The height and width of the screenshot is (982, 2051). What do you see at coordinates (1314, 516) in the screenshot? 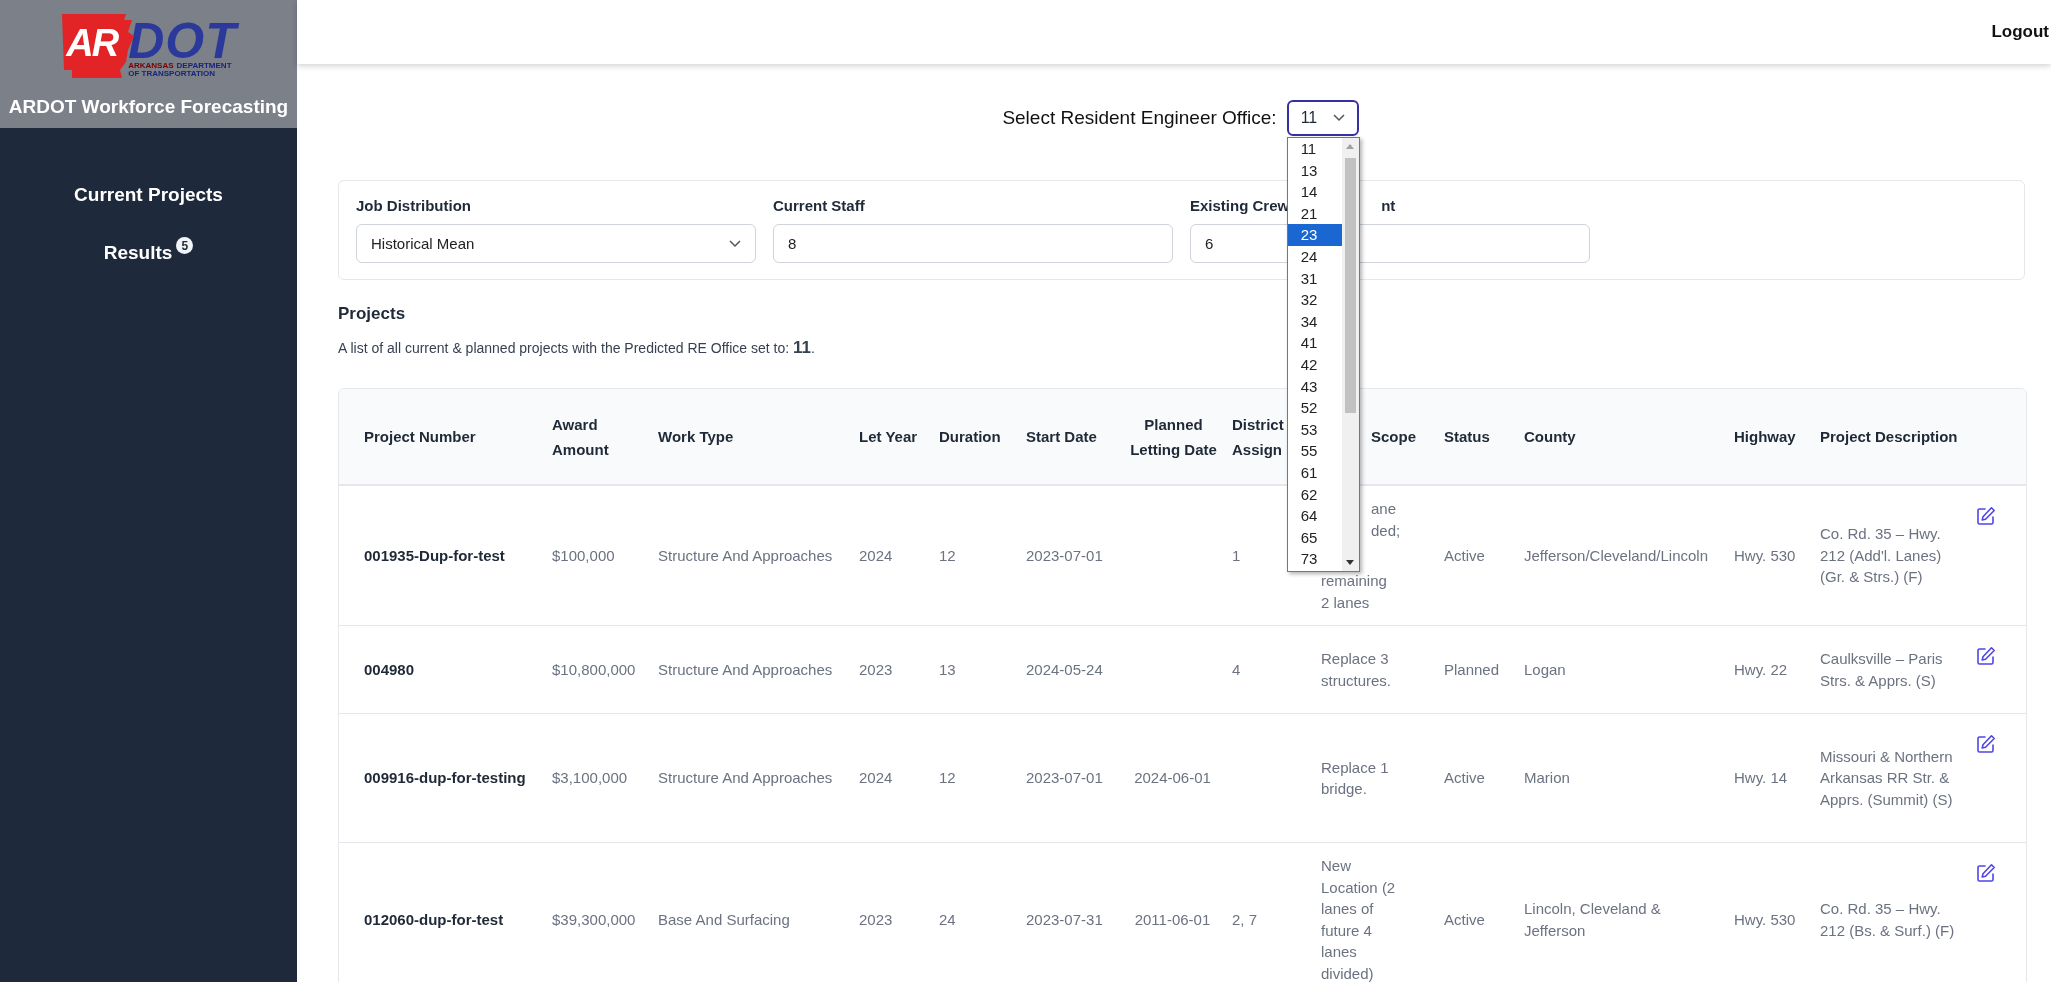
I see `dropdown-option: 64` at bounding box center [1314, 516].